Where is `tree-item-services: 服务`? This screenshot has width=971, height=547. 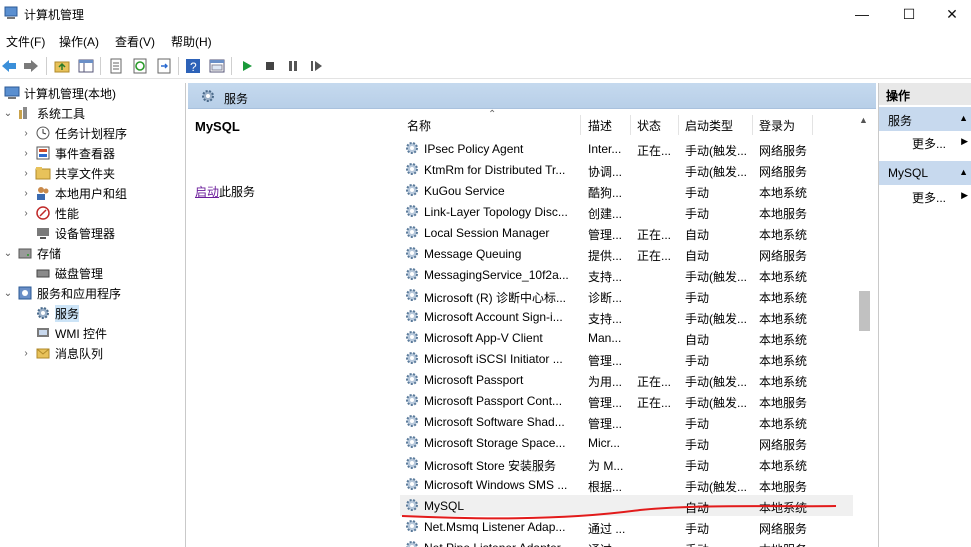 tree-item-services: 服务 is located at coordinates (50, 313).